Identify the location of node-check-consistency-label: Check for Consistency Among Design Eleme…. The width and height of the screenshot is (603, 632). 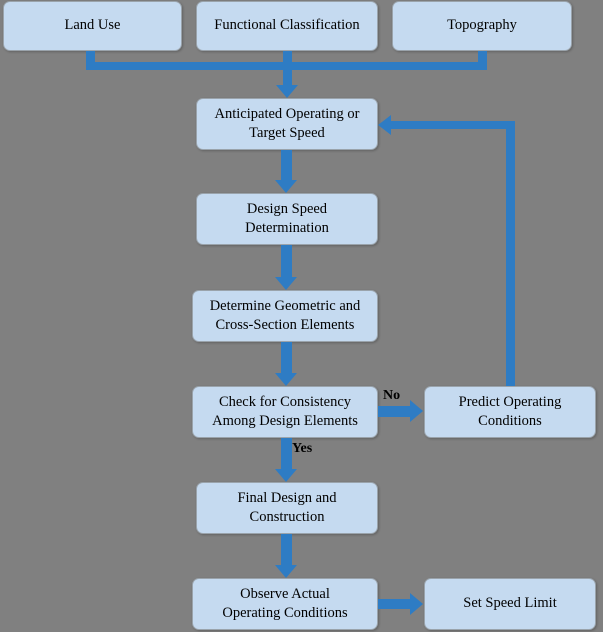
(285, 411).